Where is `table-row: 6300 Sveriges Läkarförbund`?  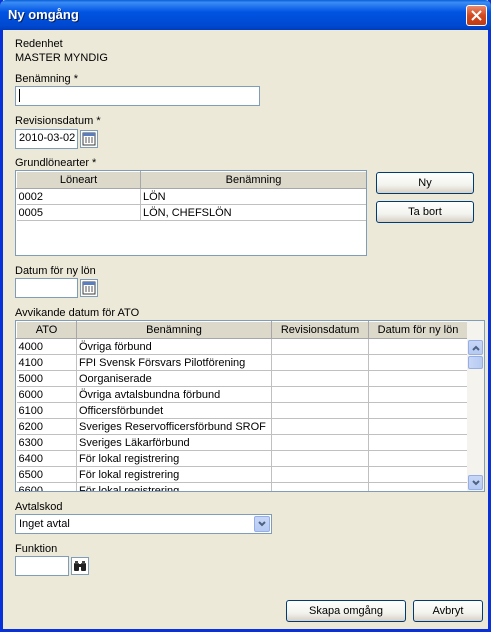 table-row: 6300 Sveriges Läkarförbund is located at coordinates (242, 442).